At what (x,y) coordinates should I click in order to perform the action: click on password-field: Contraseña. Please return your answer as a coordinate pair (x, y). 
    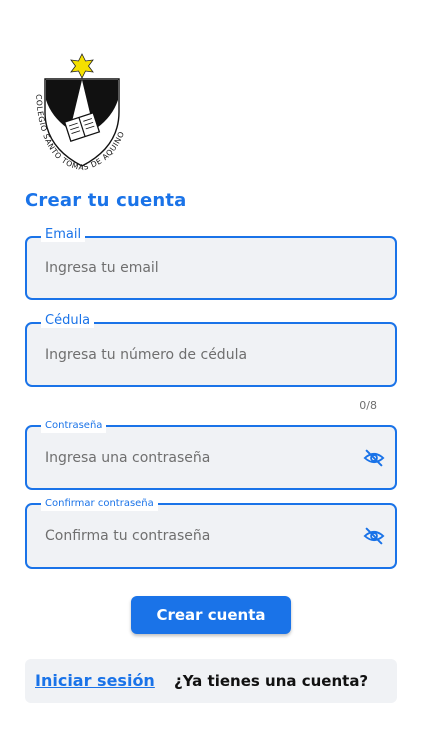
    Looking at the image, I should click on (211, 454).